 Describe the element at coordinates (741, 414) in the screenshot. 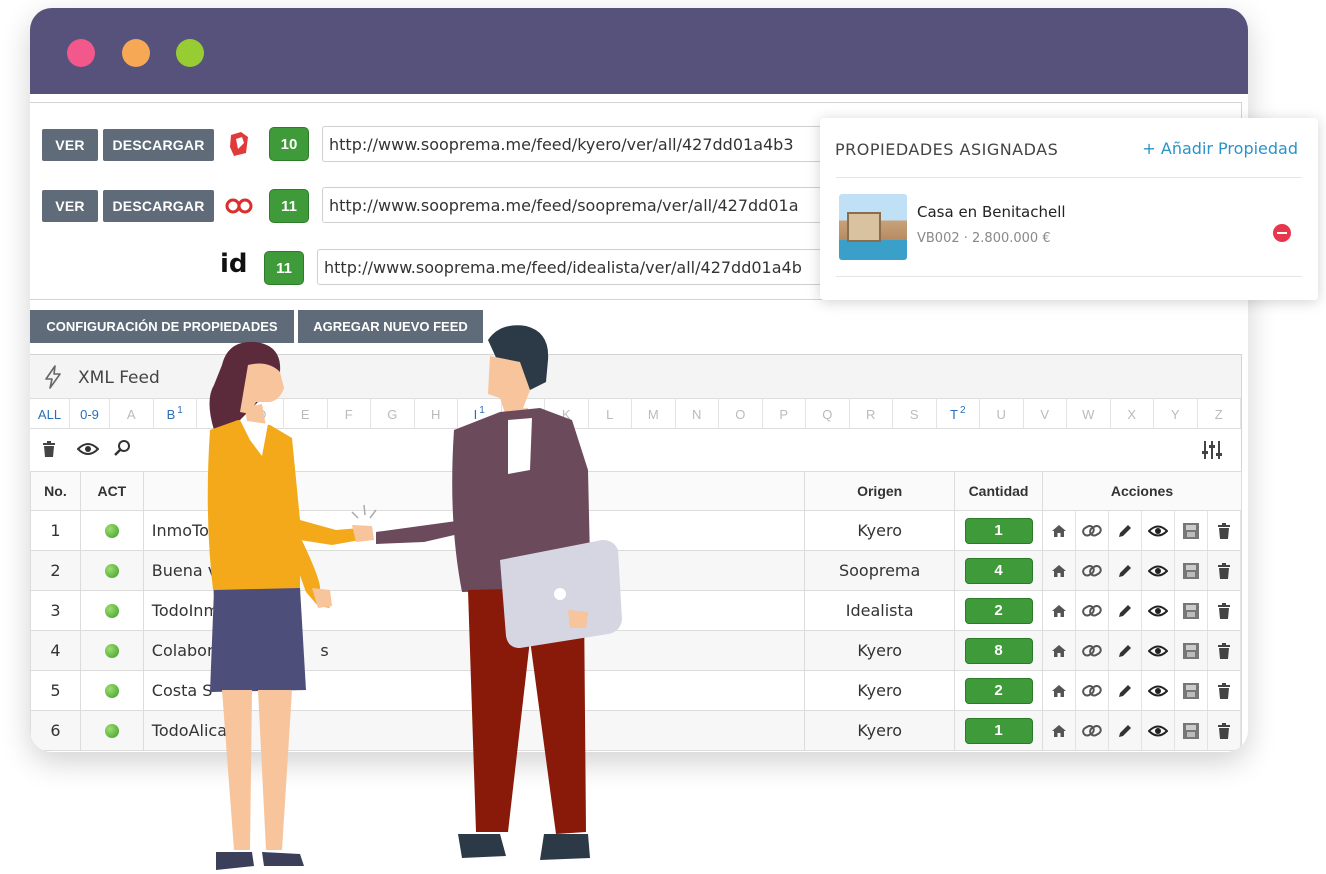

I see `alpha-filter-o: O` at that location.